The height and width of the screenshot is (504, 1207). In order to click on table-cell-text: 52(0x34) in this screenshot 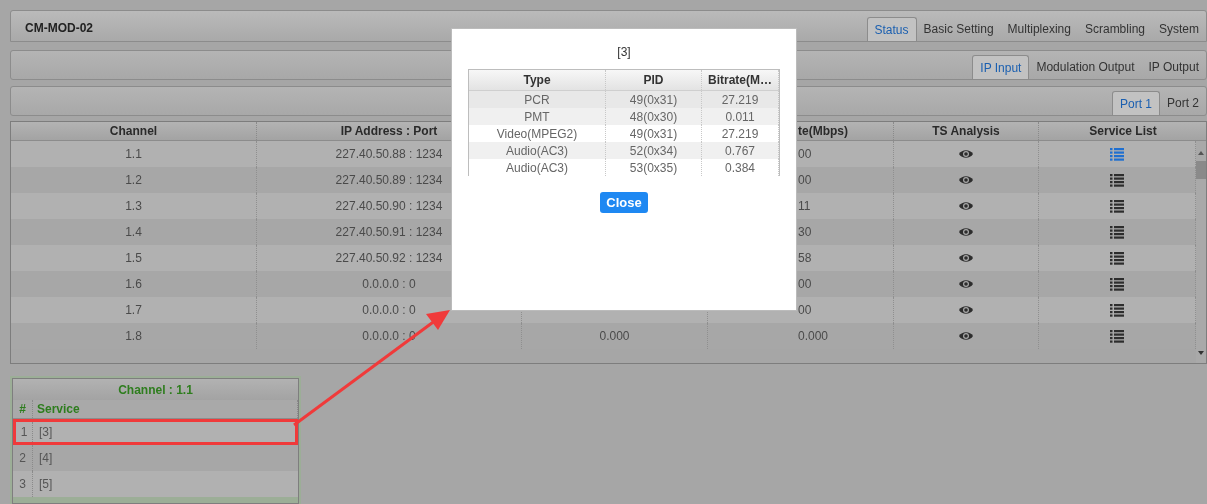, I will do `click(653, 151)`.